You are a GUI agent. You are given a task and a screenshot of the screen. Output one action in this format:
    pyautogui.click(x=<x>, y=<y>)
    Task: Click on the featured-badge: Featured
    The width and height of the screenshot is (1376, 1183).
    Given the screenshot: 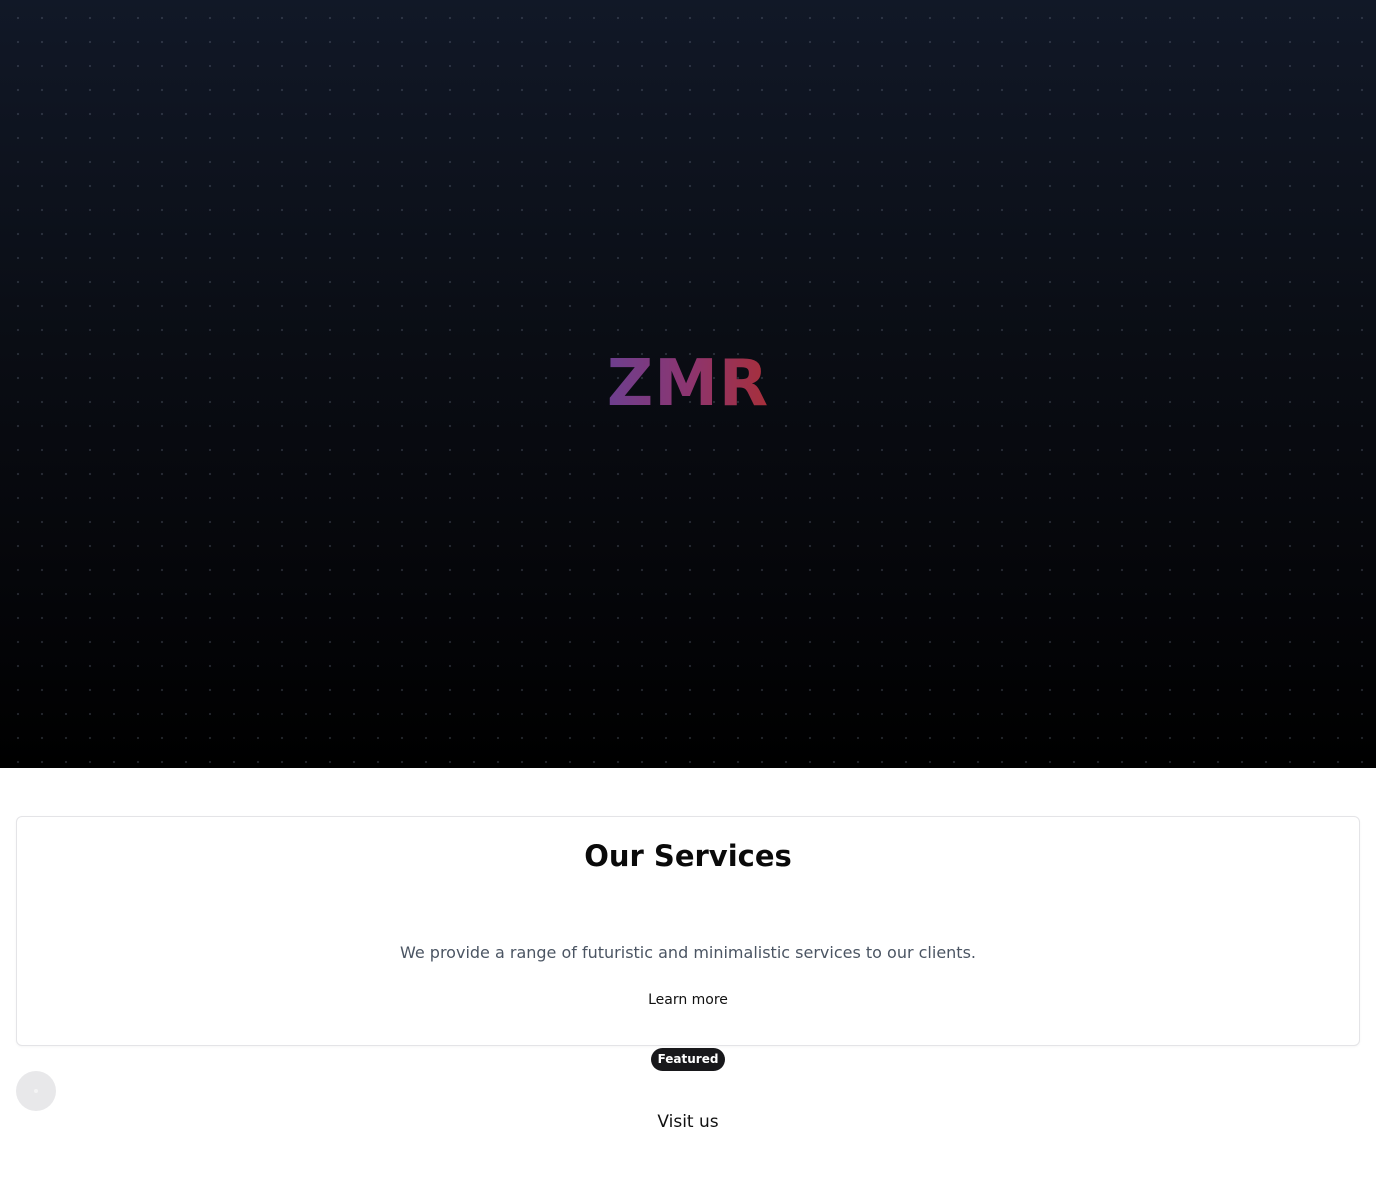 What is the action you would take?
    pyautogui.click(x=688, y=1059)
    